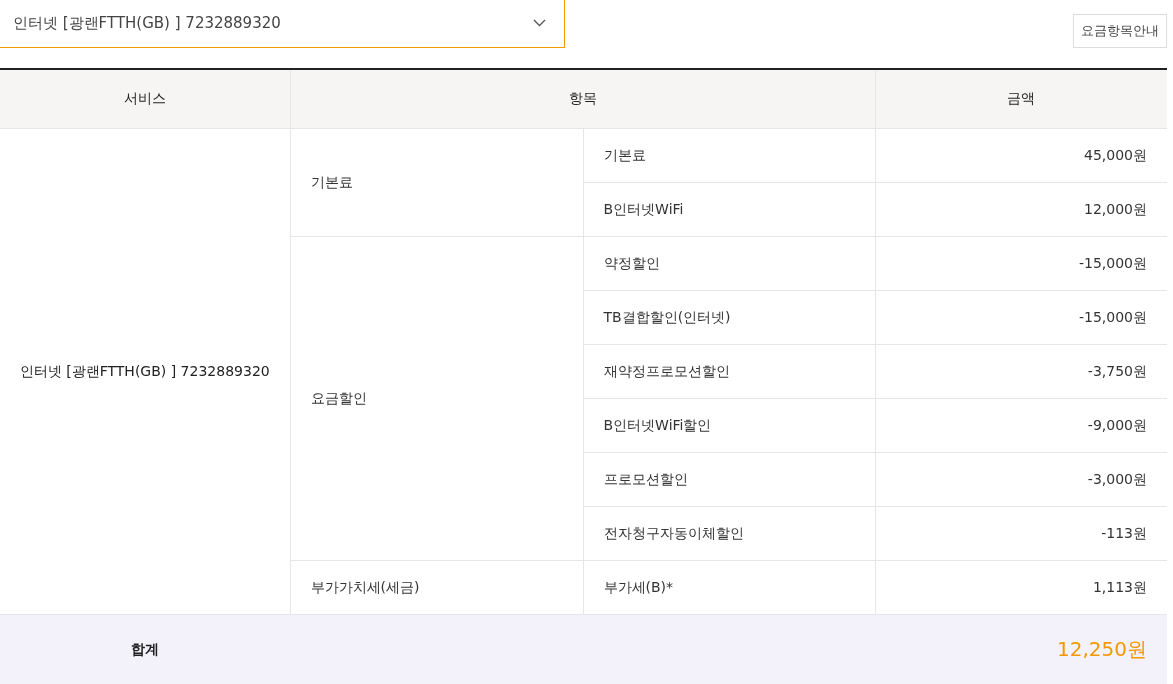 The height and width of the screenshot is (684, 1173). Describe the element at coordinates (282, 24) in the screenshot. I see `service-select: 인터넷 [광랜FTTH(GB) ] 7232889320` at that location.